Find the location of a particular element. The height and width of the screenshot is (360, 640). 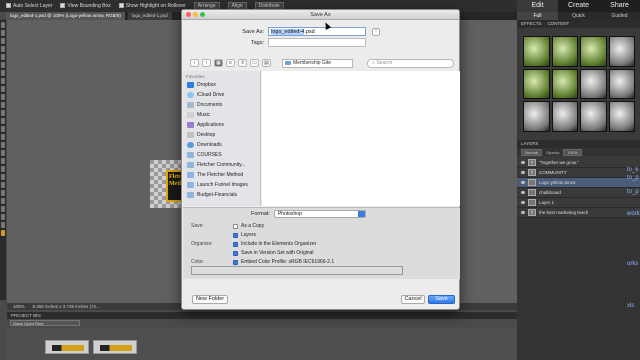

cover-flow-icon: ▭ is located at coordinates (254, 63).